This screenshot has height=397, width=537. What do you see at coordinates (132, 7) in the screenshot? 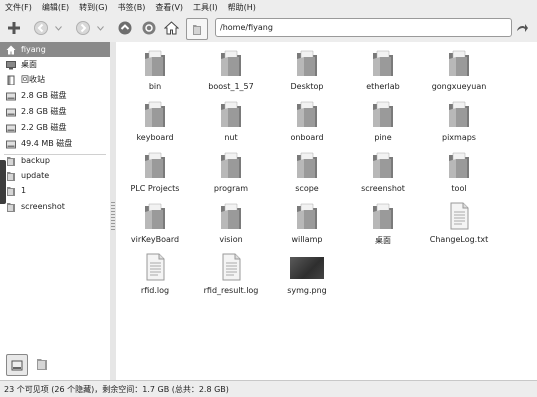
I see `menu-bookmarks: 书签(B)` at bounding box center [132, 7].